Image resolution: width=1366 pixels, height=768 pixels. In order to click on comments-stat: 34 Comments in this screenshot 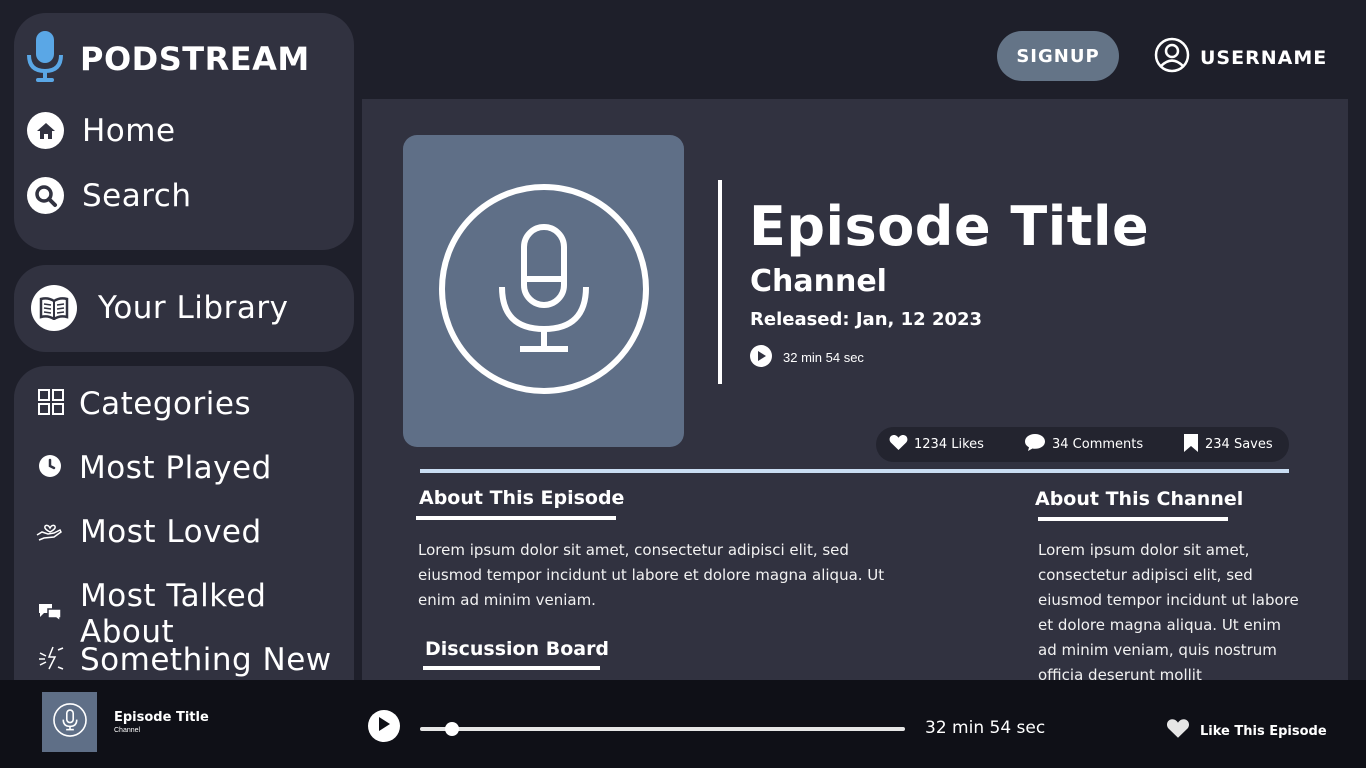, I will do `click(1083, 444)`.